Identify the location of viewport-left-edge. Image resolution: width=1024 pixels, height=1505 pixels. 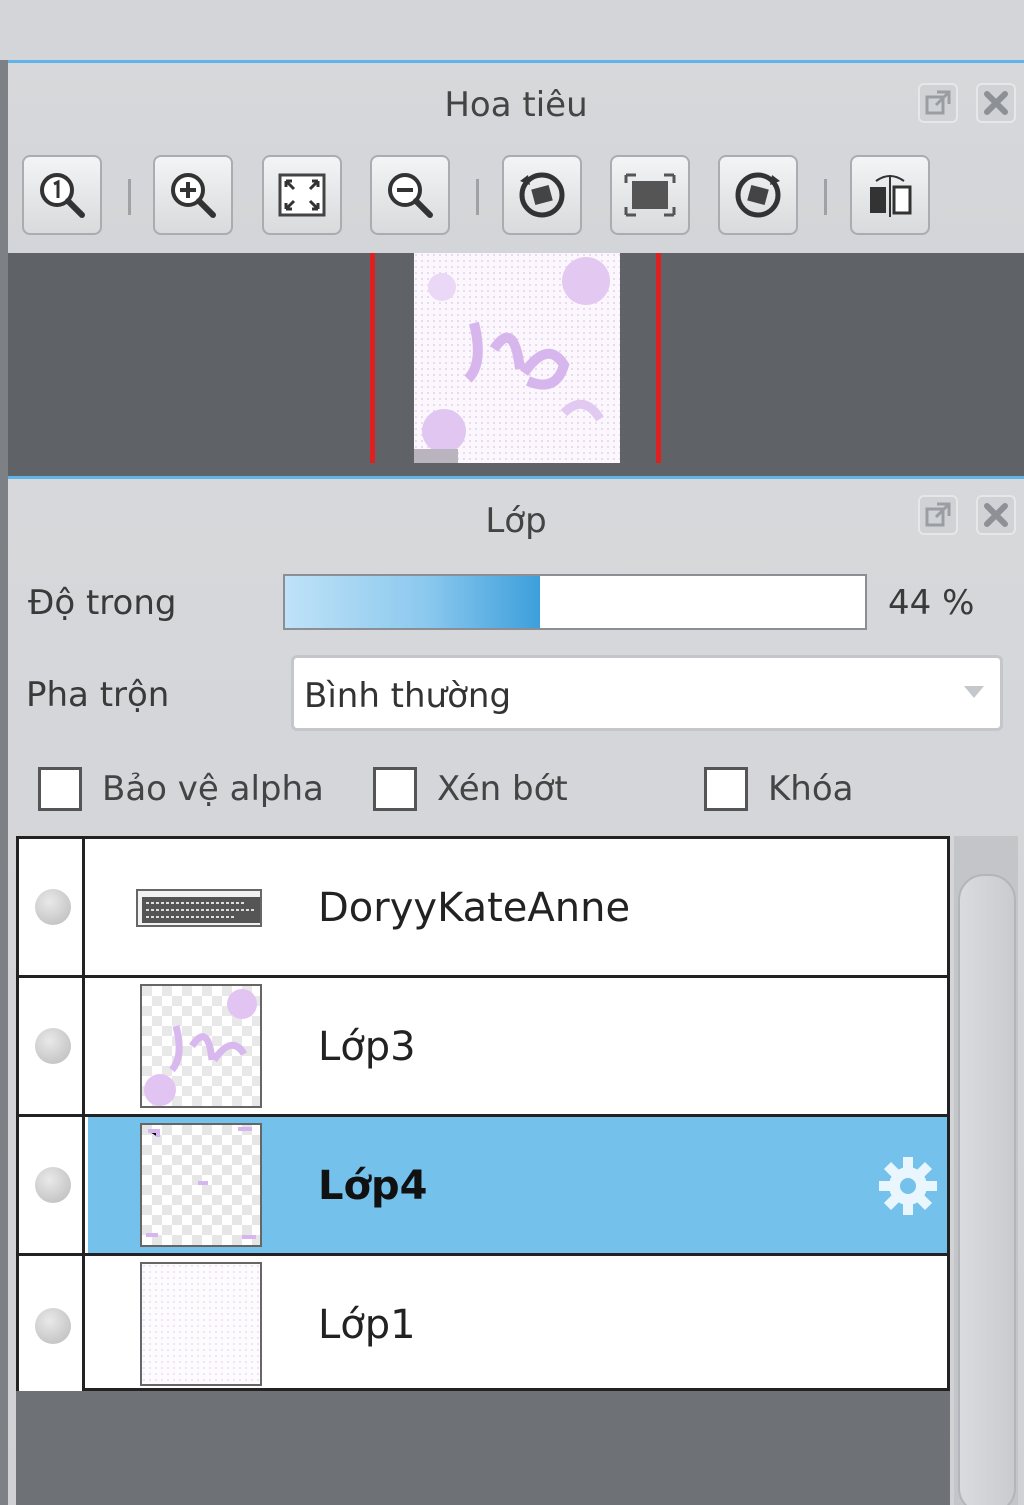
(372, 358).